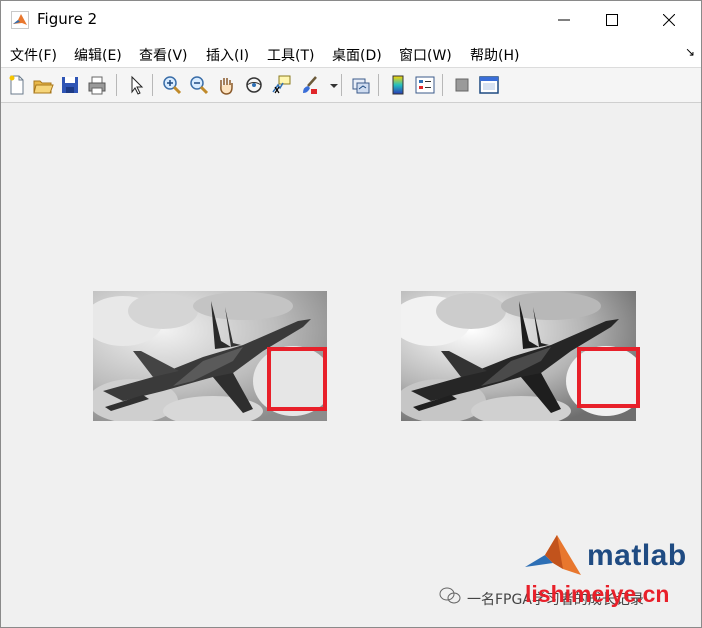 The image size is (702, 628). Describe the element at coordinates (425, 55) in the screenshot. I see `menu-window: 窗口(W)` at that location.